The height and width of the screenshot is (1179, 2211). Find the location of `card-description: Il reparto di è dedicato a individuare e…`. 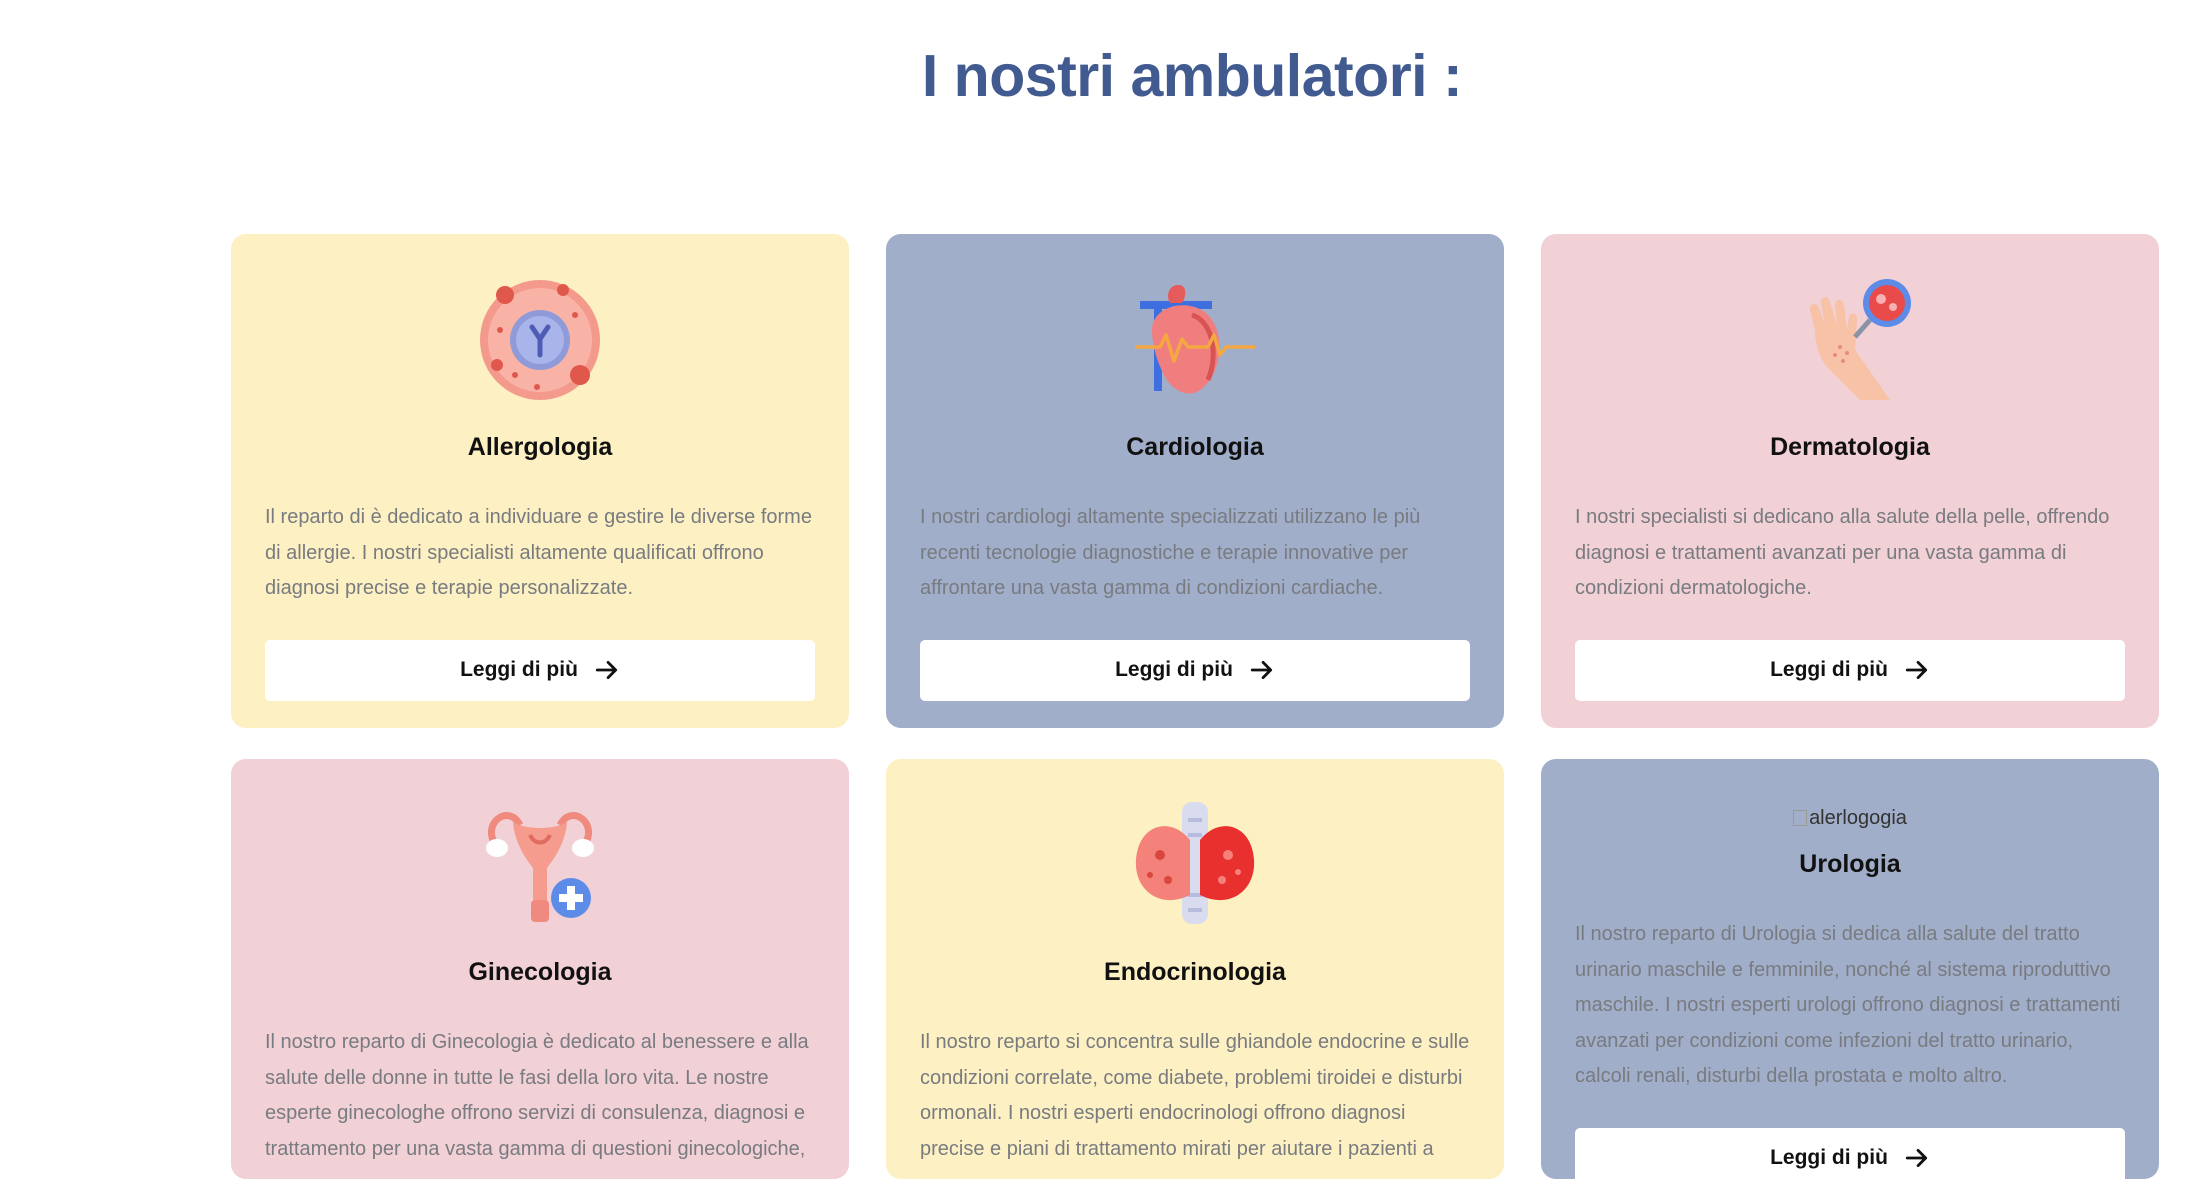

card-description: Il reparto di è dedicato a individuare e… is located at coordinates (540, 553).